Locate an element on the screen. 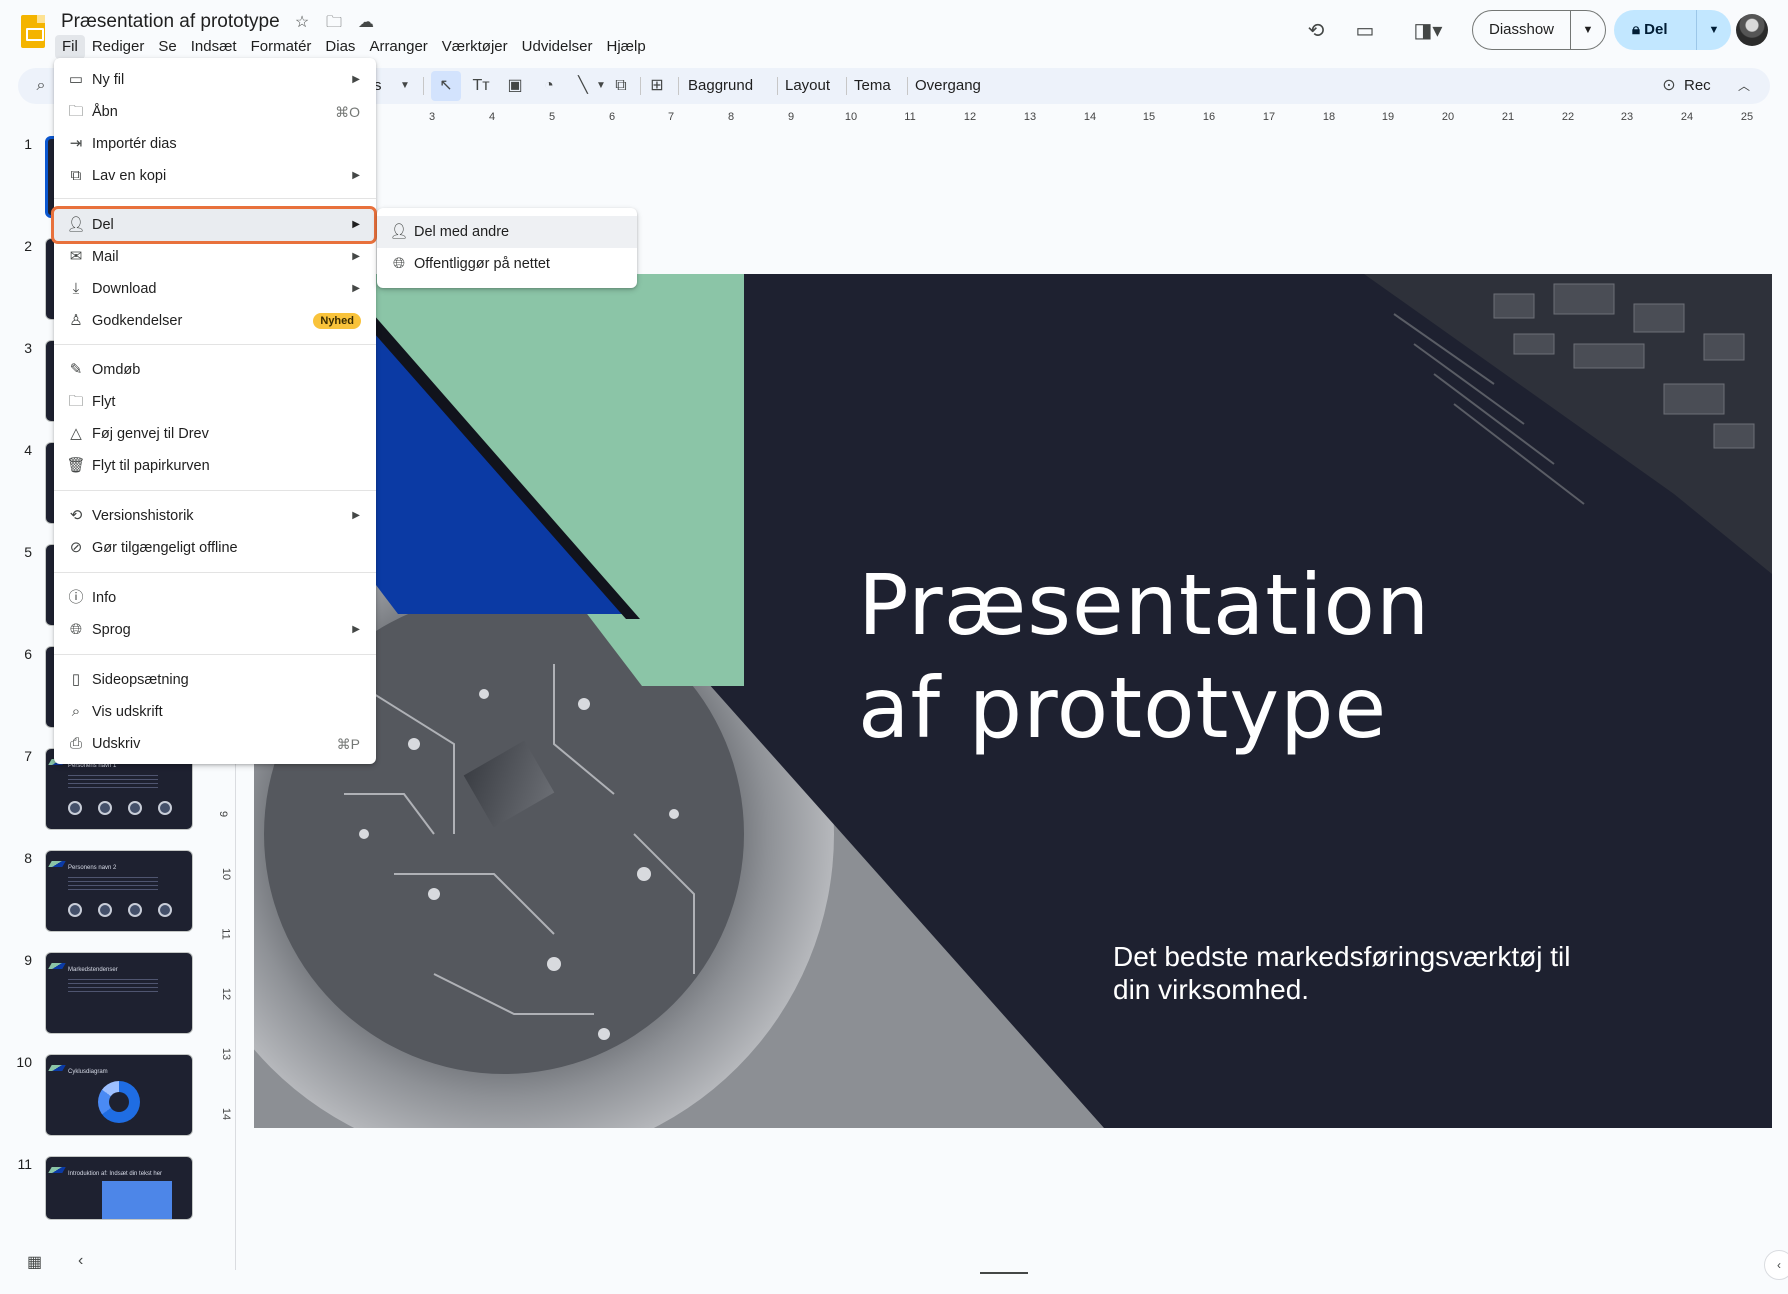  menu-arranger: Arranger is located at coordinates (398, 47).